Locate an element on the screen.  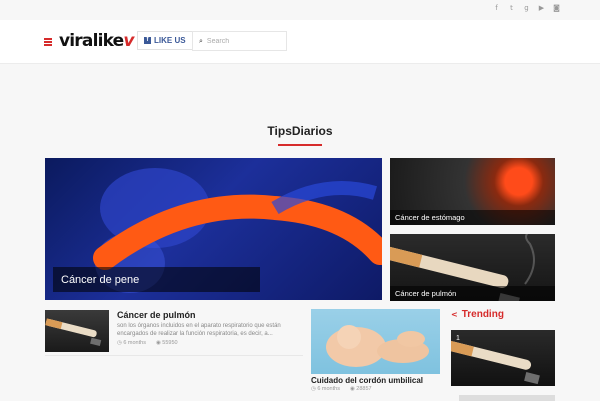
search-icon: ⌕ is located at coordinates (201, 40).